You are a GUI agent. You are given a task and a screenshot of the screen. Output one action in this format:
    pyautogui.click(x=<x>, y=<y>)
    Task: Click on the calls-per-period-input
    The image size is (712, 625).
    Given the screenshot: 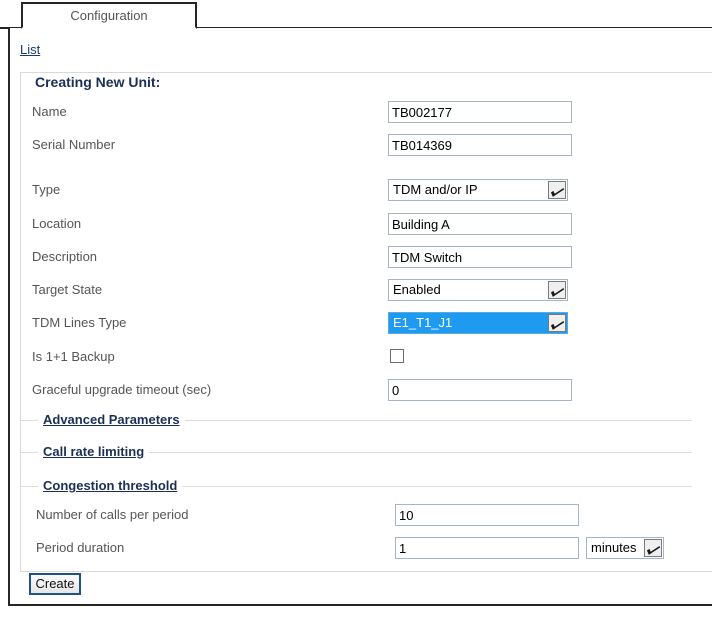 What is the action you would take?
    pyautogui.click(x=487, y=515)
    